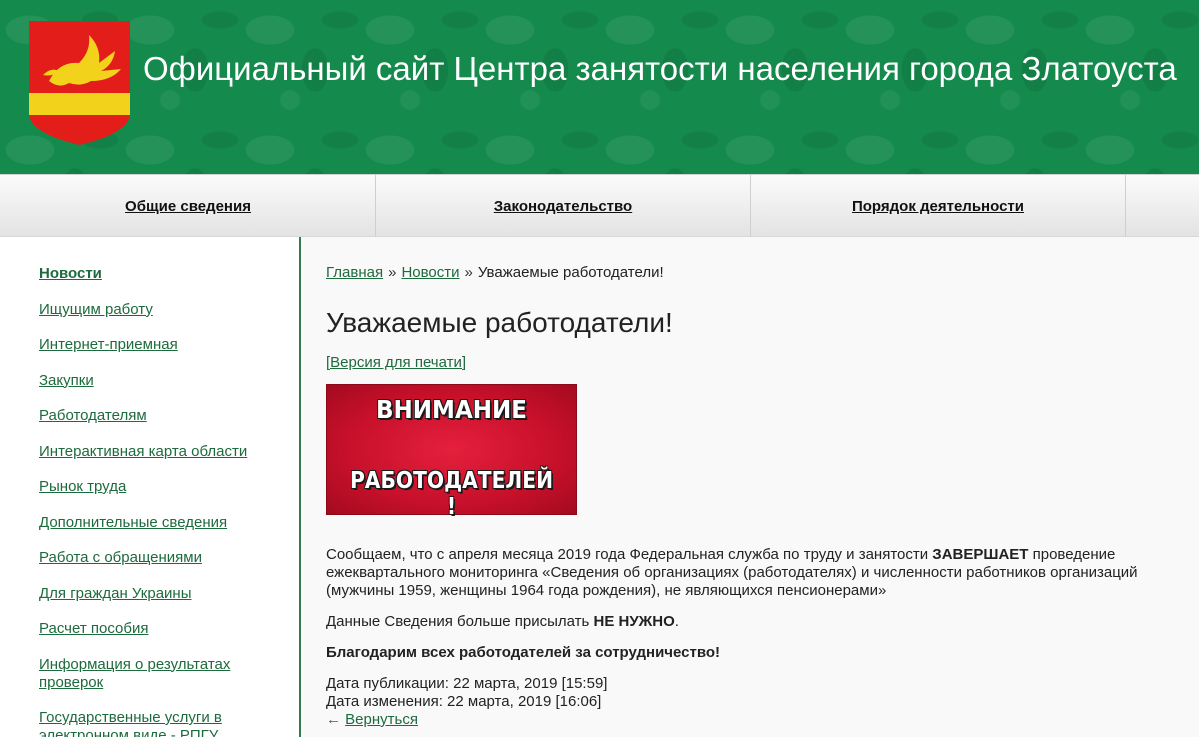 Image resolution: width=1199 pixels, height=737 pixels. Describe the element at coordinates (188, 206) in the screenshot. I see `nav-general-info: Общие сведения` at that location.